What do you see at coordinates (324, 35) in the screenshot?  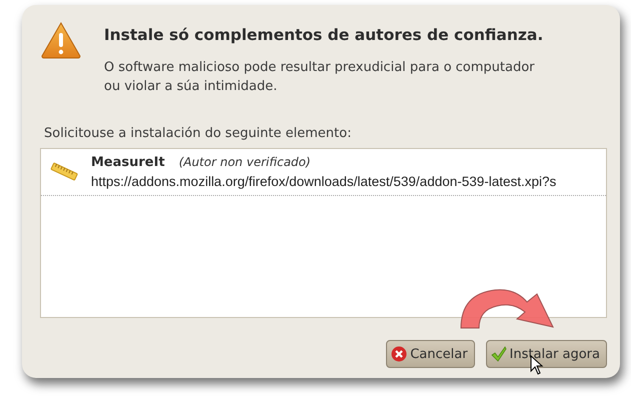 I see `dialog-heading: Instale só complementos de autores de confianza.` at bounding box center [324, 35].